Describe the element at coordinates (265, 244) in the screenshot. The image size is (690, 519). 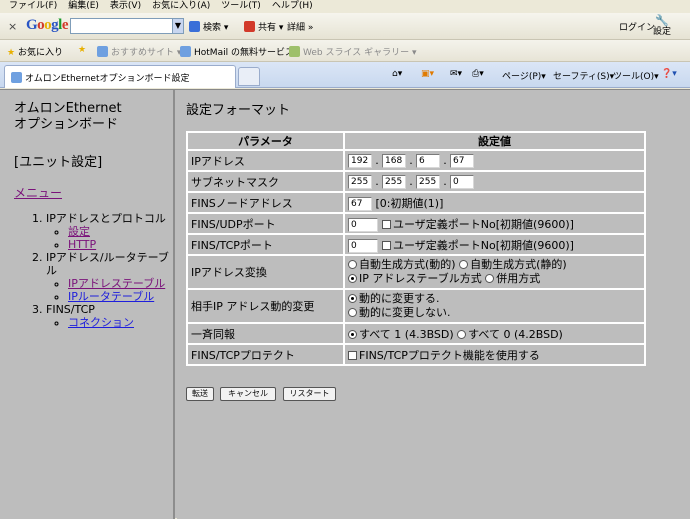
I see `fins-tcp-label: FINS/TCPポート` at that location.